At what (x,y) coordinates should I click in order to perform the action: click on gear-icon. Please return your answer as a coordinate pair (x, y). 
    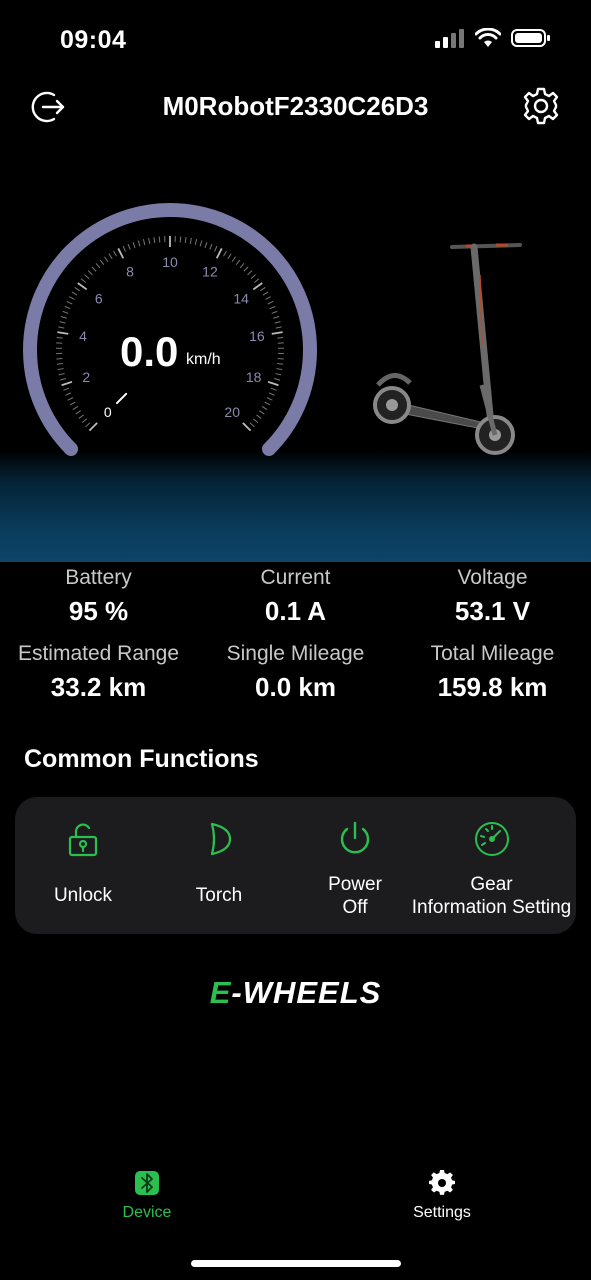
    Looking at the image, I should click on (541, 106).